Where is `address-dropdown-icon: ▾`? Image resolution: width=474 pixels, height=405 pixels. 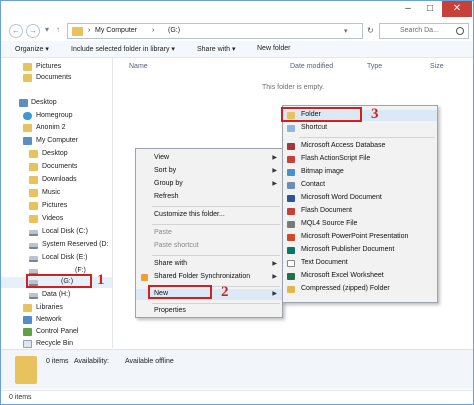 address-dropdown-icon: ▾ is located at coordinates (346, 31).